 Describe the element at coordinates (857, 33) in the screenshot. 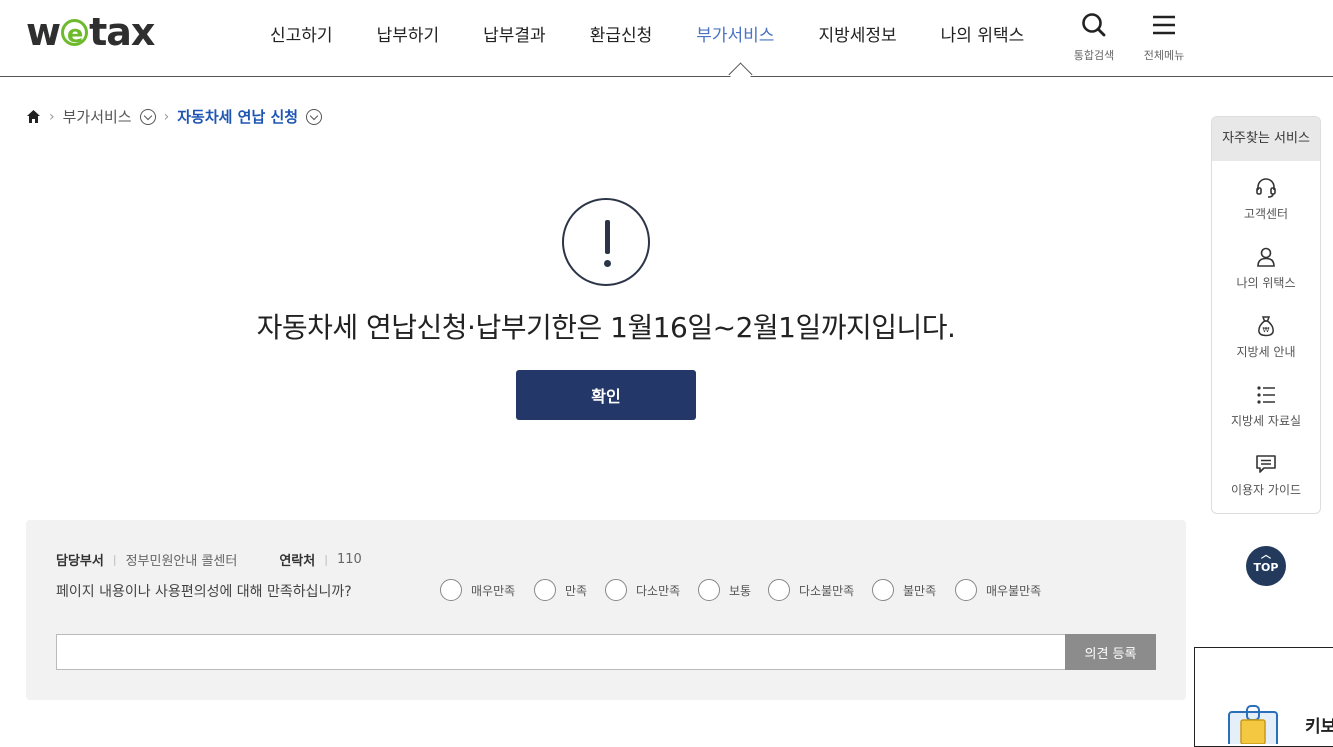

I see `nav-local-tax-info: 지방세정보` at that location.